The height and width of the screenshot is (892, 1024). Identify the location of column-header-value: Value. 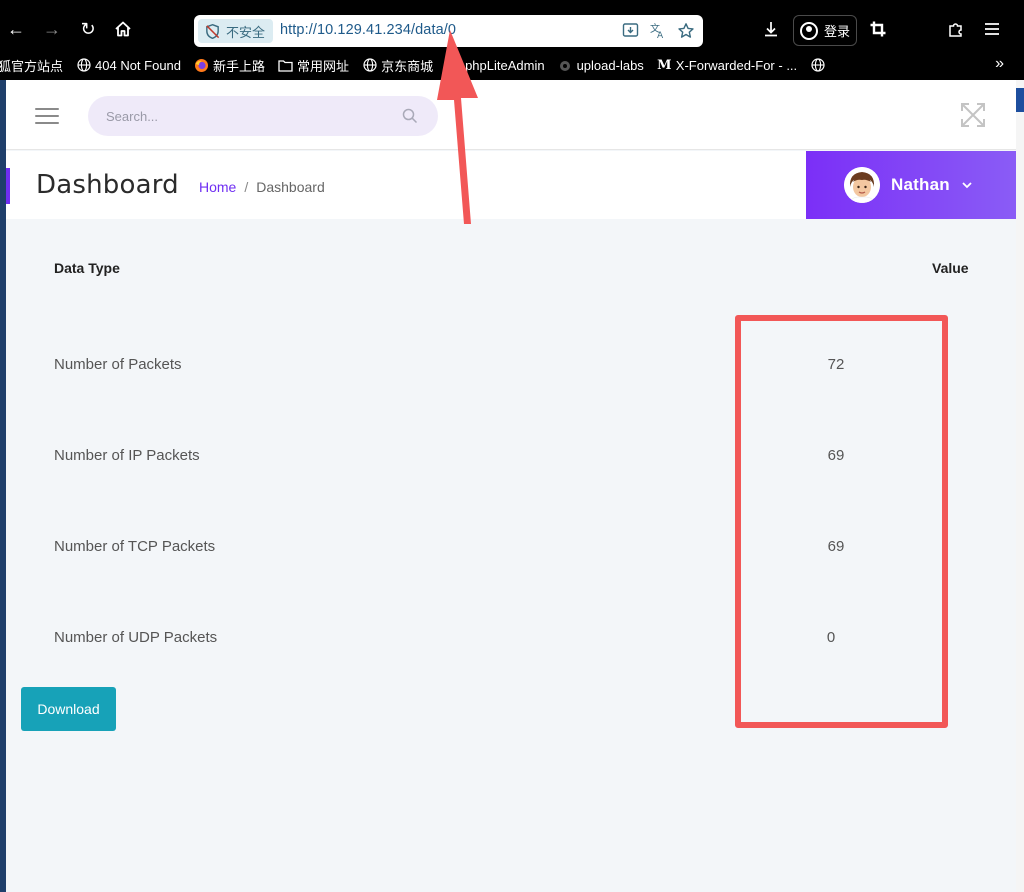
(950, 268).